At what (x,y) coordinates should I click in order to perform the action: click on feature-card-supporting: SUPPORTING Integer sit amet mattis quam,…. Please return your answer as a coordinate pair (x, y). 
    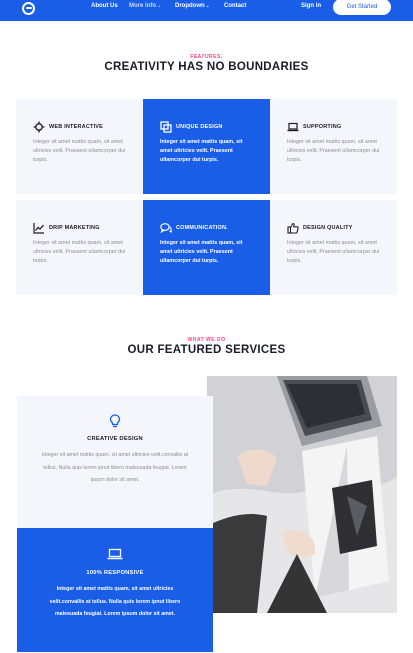
    Looking at the image, I should click on (333, 146).